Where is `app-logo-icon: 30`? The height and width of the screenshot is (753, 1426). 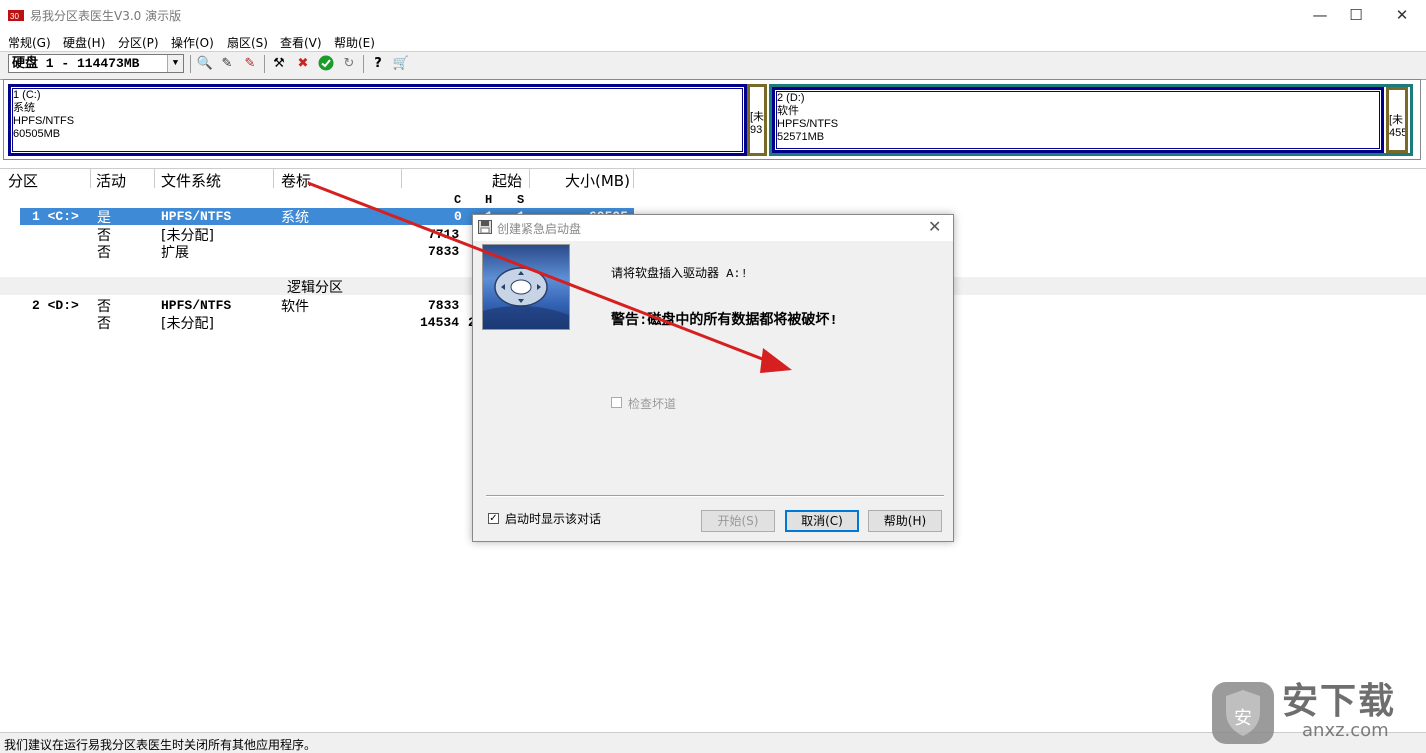 app-logo-icon: 30 is located at coordinates (16, 15).